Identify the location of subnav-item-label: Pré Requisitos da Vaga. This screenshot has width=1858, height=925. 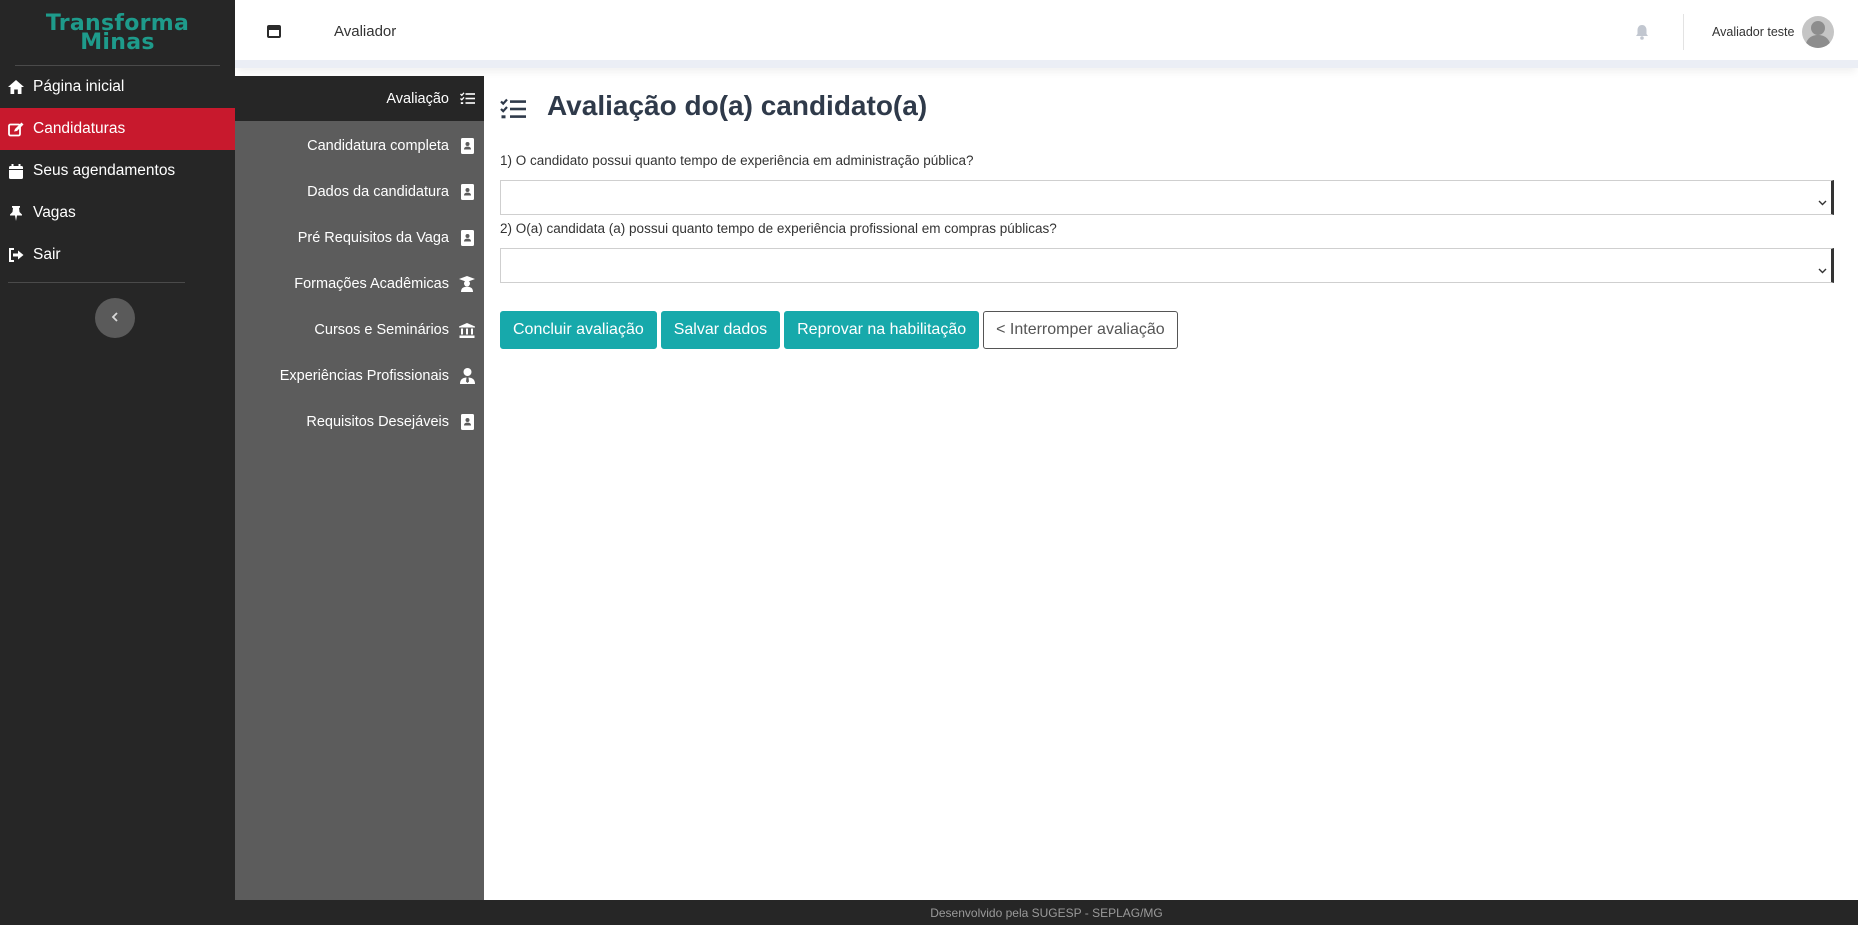
(373, 238).